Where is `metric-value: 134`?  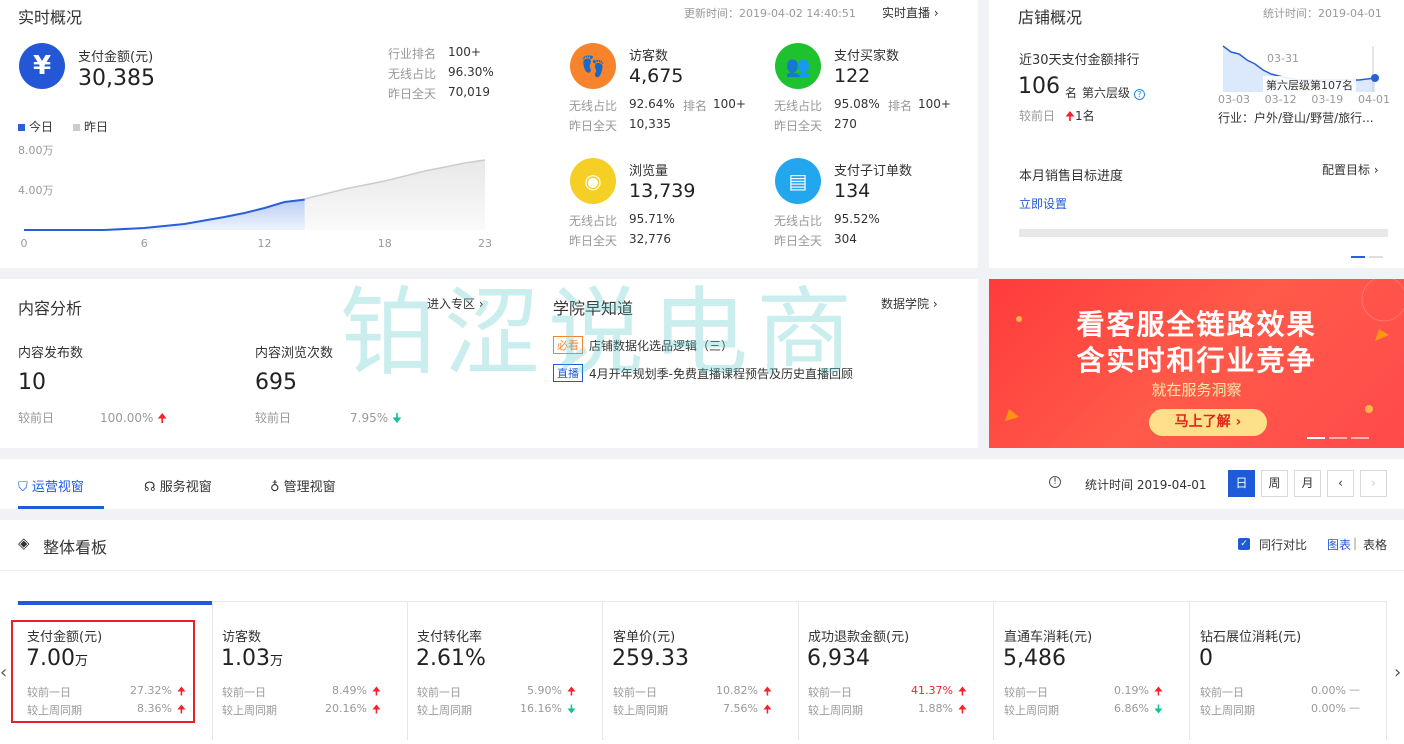 metric-value: 134 is located at coordinates (852, 191).